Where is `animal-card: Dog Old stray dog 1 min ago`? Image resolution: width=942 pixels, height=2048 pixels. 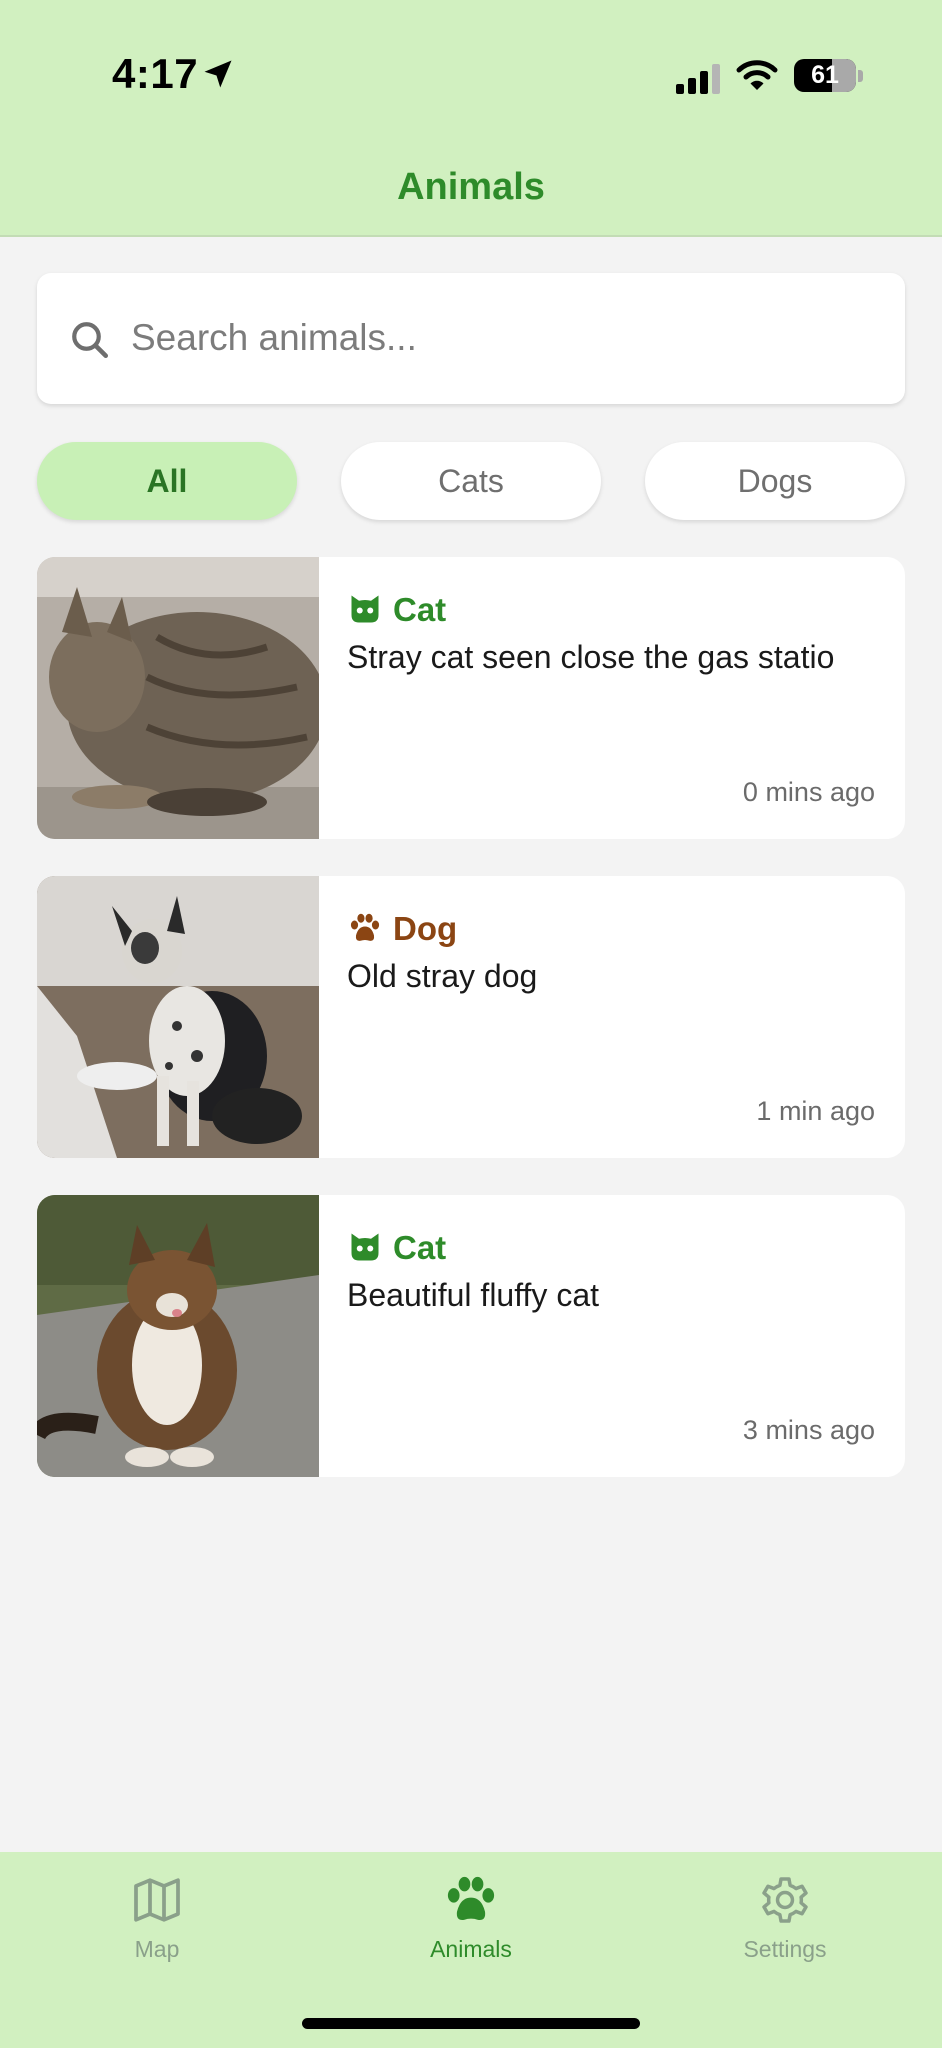
animal-card: Dog Old stray dog 1 min ago is located at coordinates (471, 1017).